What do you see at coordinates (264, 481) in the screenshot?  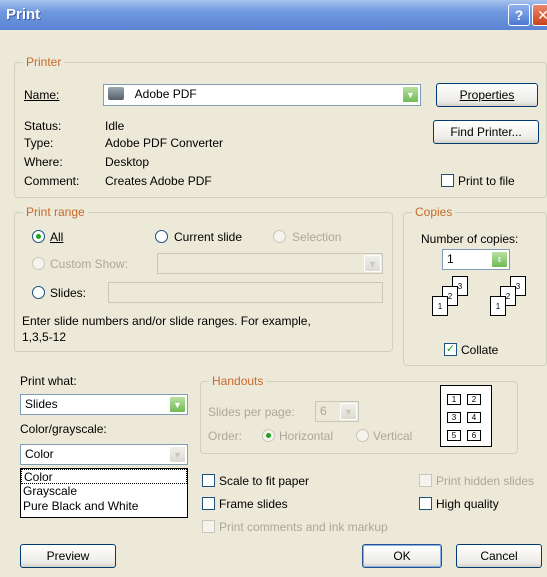 I see `scale-to-fit-label: Scale to fit paper` at bounding box center [264, 481].